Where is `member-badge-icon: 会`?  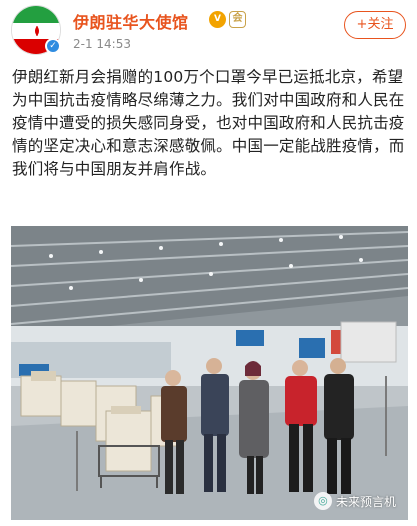
member-badge-icon: 会 is located at coordinates (237, 19).